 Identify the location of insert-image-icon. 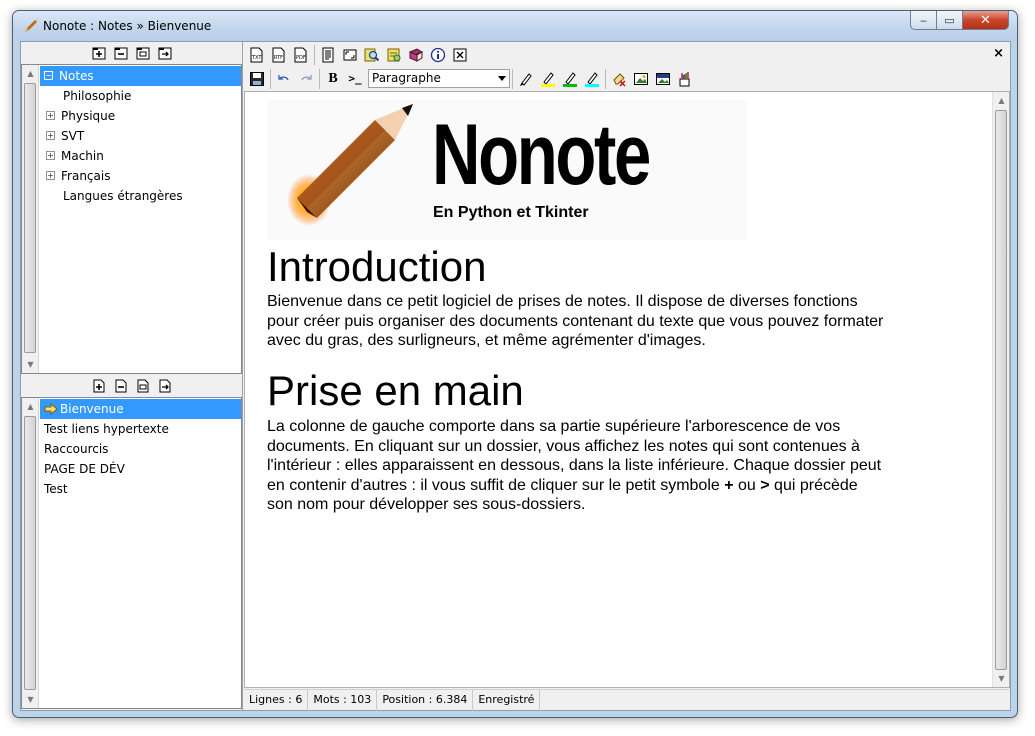
(641, 79).